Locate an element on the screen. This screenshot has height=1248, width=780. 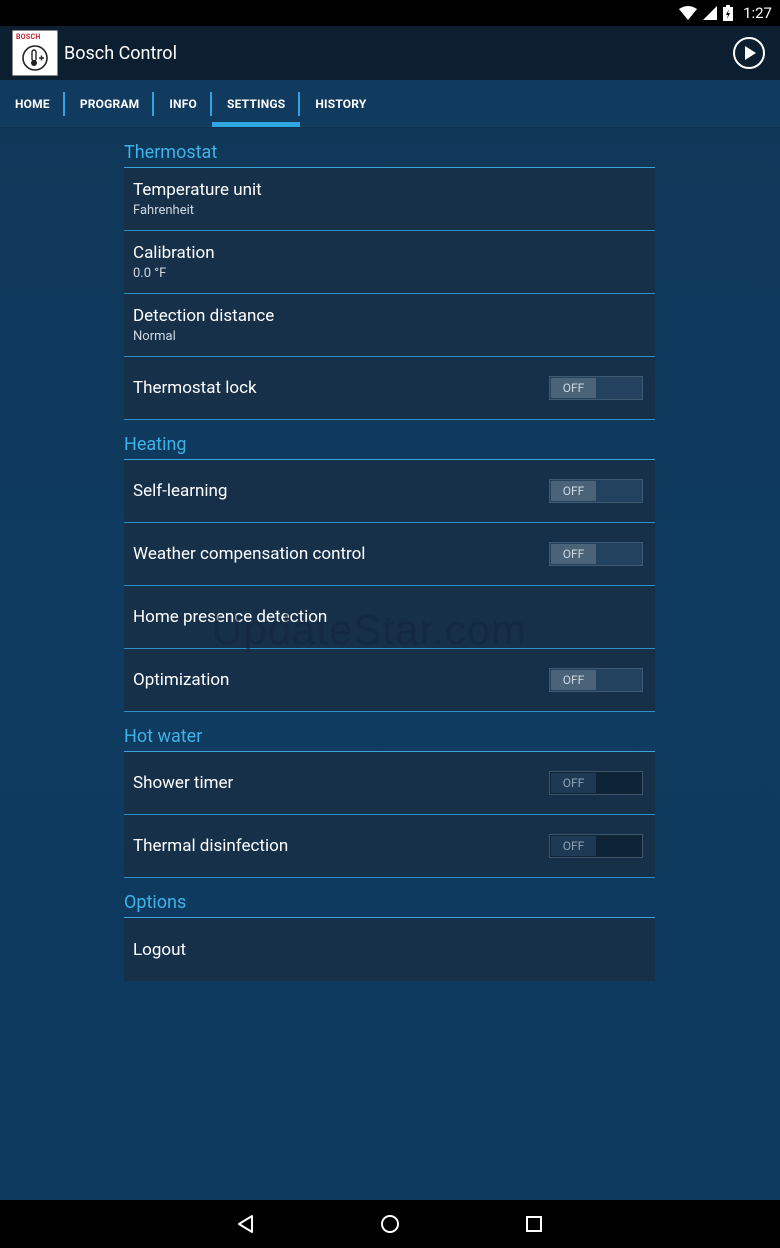
setting-temperature-unit: Temperature unit Fahrenheit is located at coordinates (389, 199).